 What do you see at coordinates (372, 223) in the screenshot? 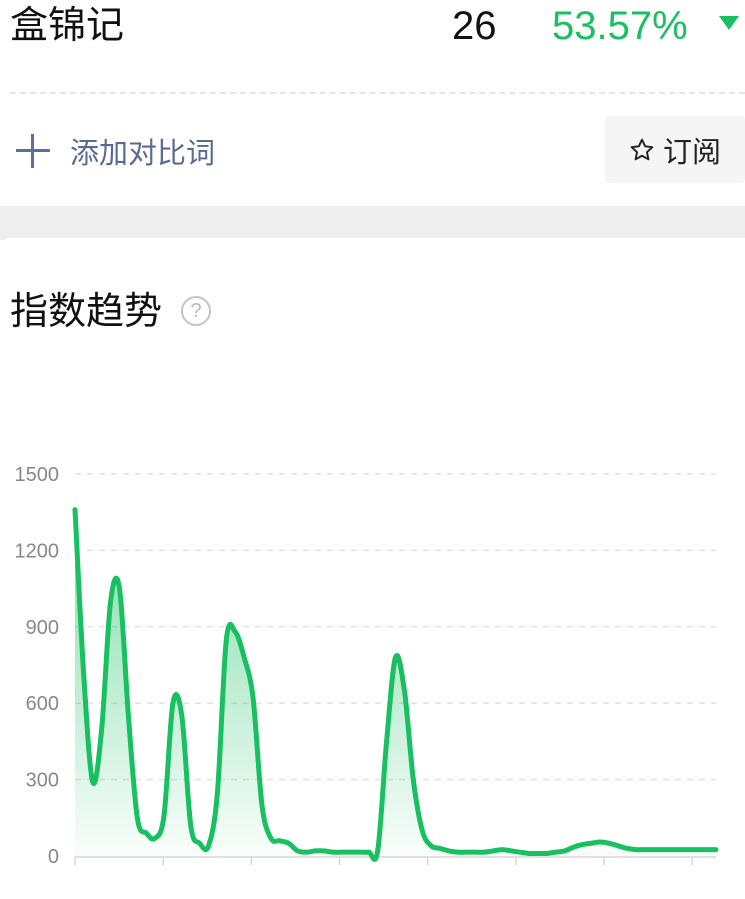
I see `section-separator` at bounding box center [372, 223].